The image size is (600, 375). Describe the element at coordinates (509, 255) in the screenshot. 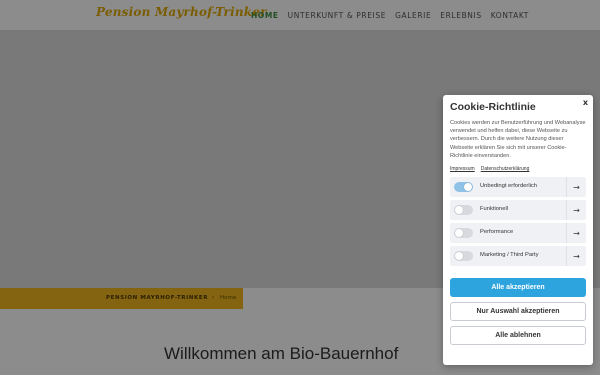

I see `category-label: Marketing / Third Party` at that location.